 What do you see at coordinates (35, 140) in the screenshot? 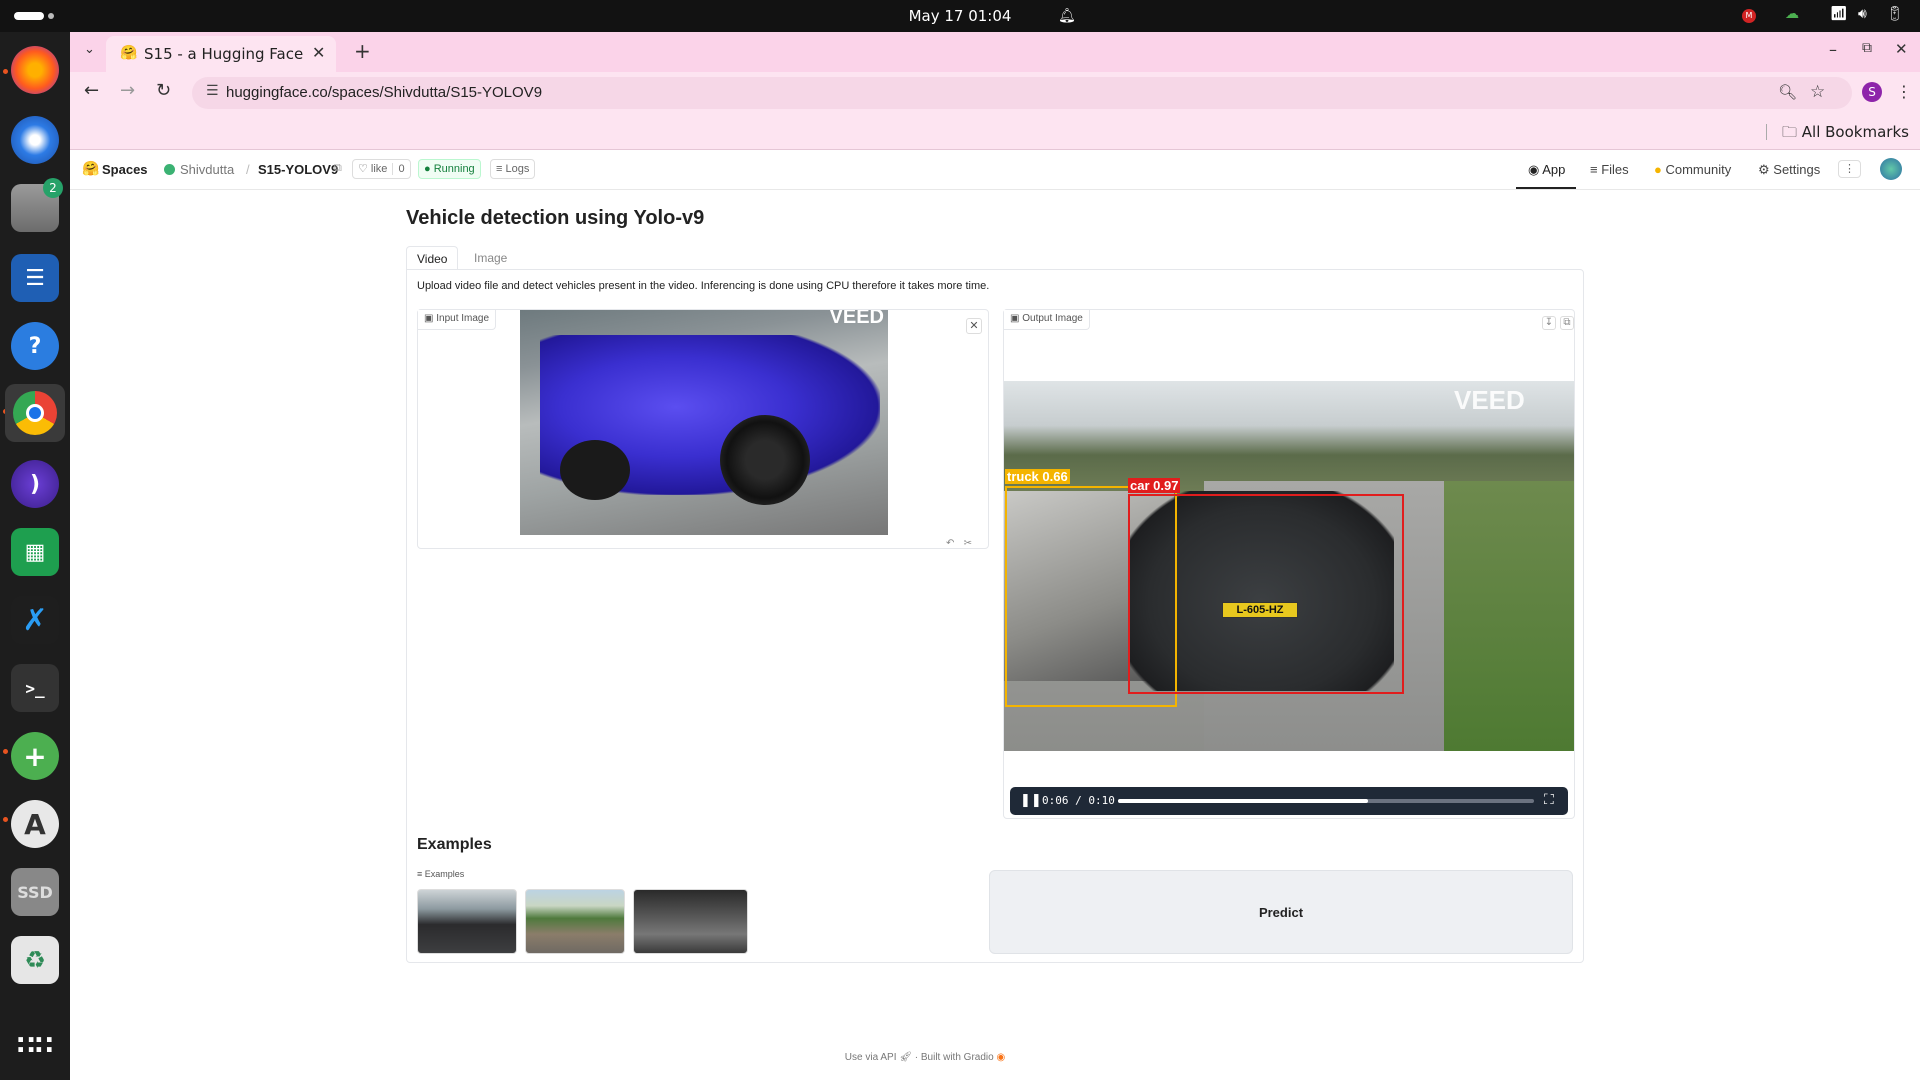
I see `thunderbird-icon` at bounding box center [35, 140].